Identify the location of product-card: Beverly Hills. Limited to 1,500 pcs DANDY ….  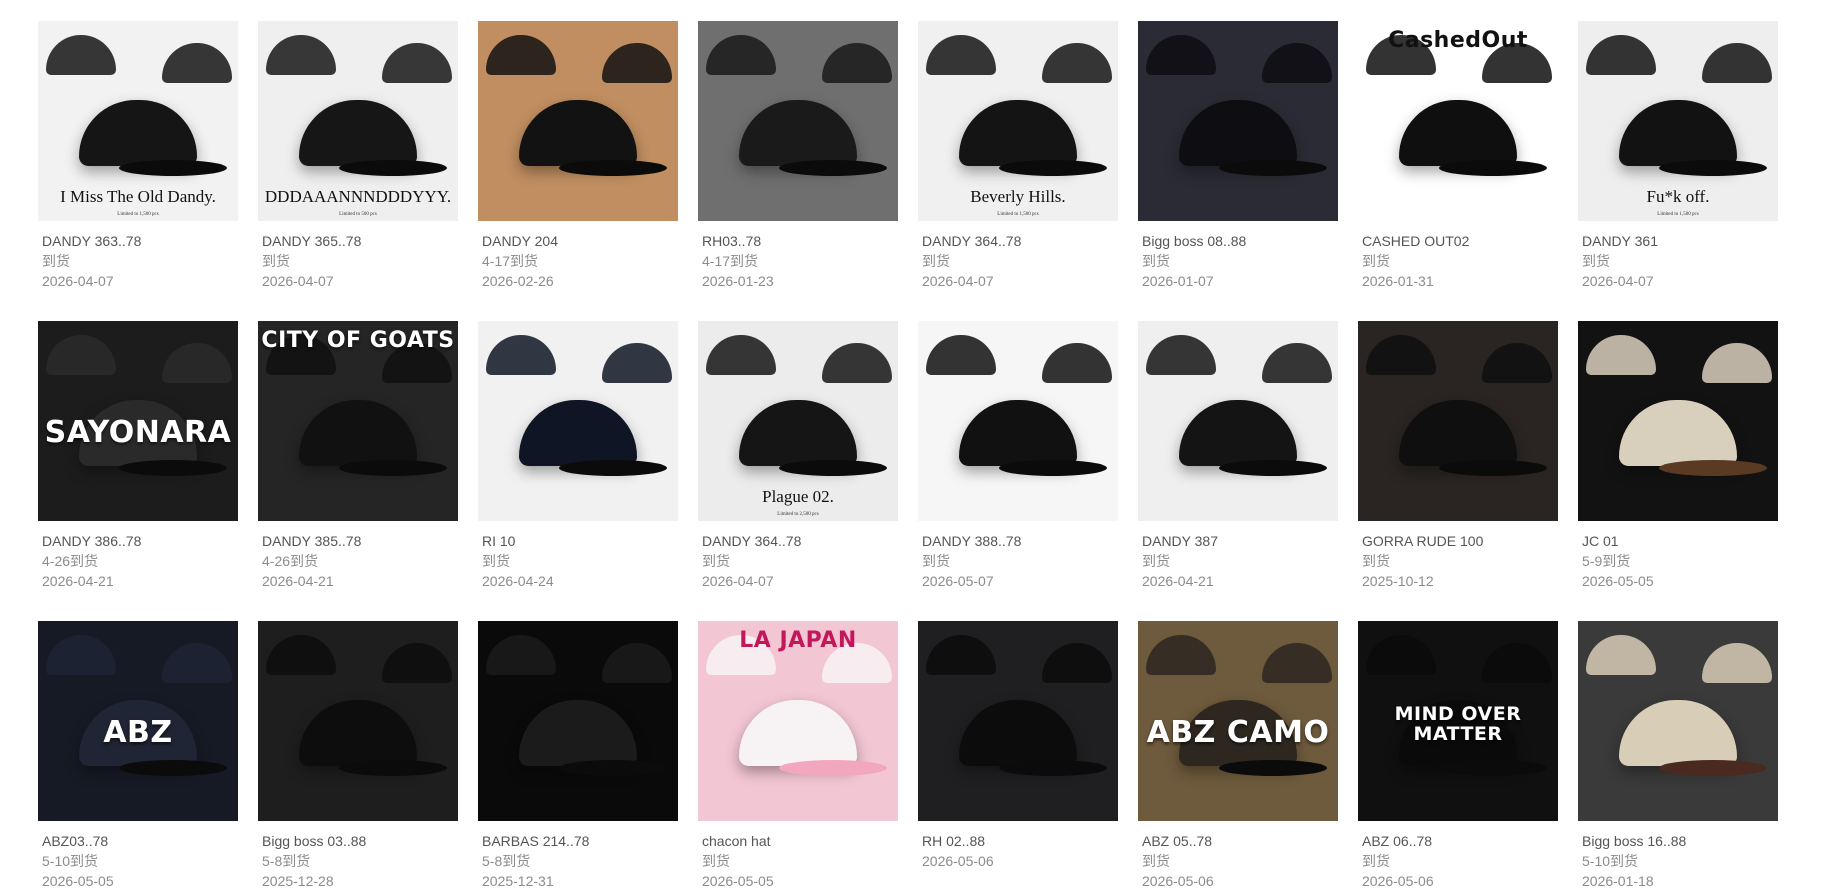
(1018, 156).